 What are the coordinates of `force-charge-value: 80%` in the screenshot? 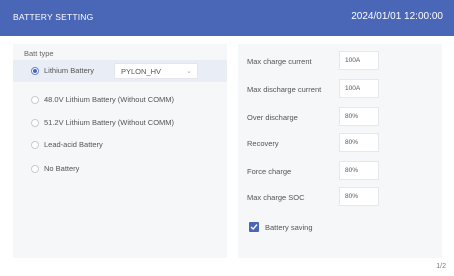 It's located at (352, 170).